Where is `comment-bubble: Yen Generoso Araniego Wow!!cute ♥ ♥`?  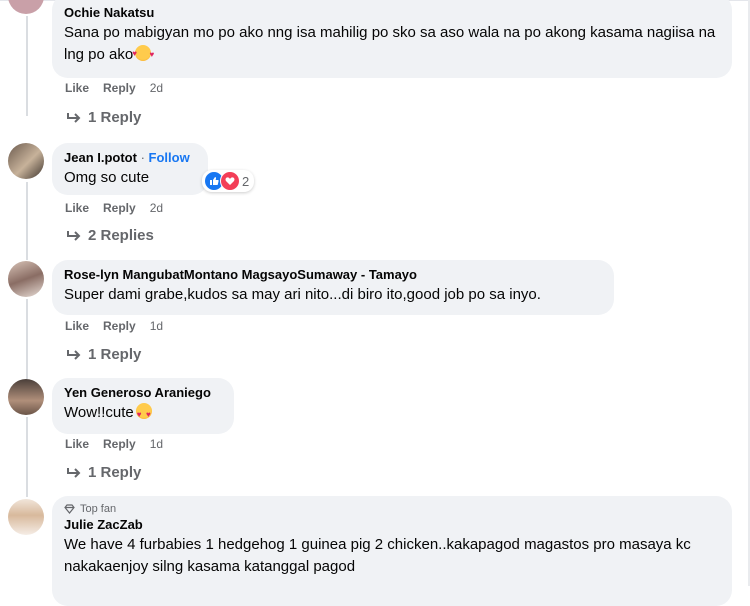 comment-bubble: Yen Generoso Araniego Wow!!cute ♥ ♥ is located at coordinates (143, 406).